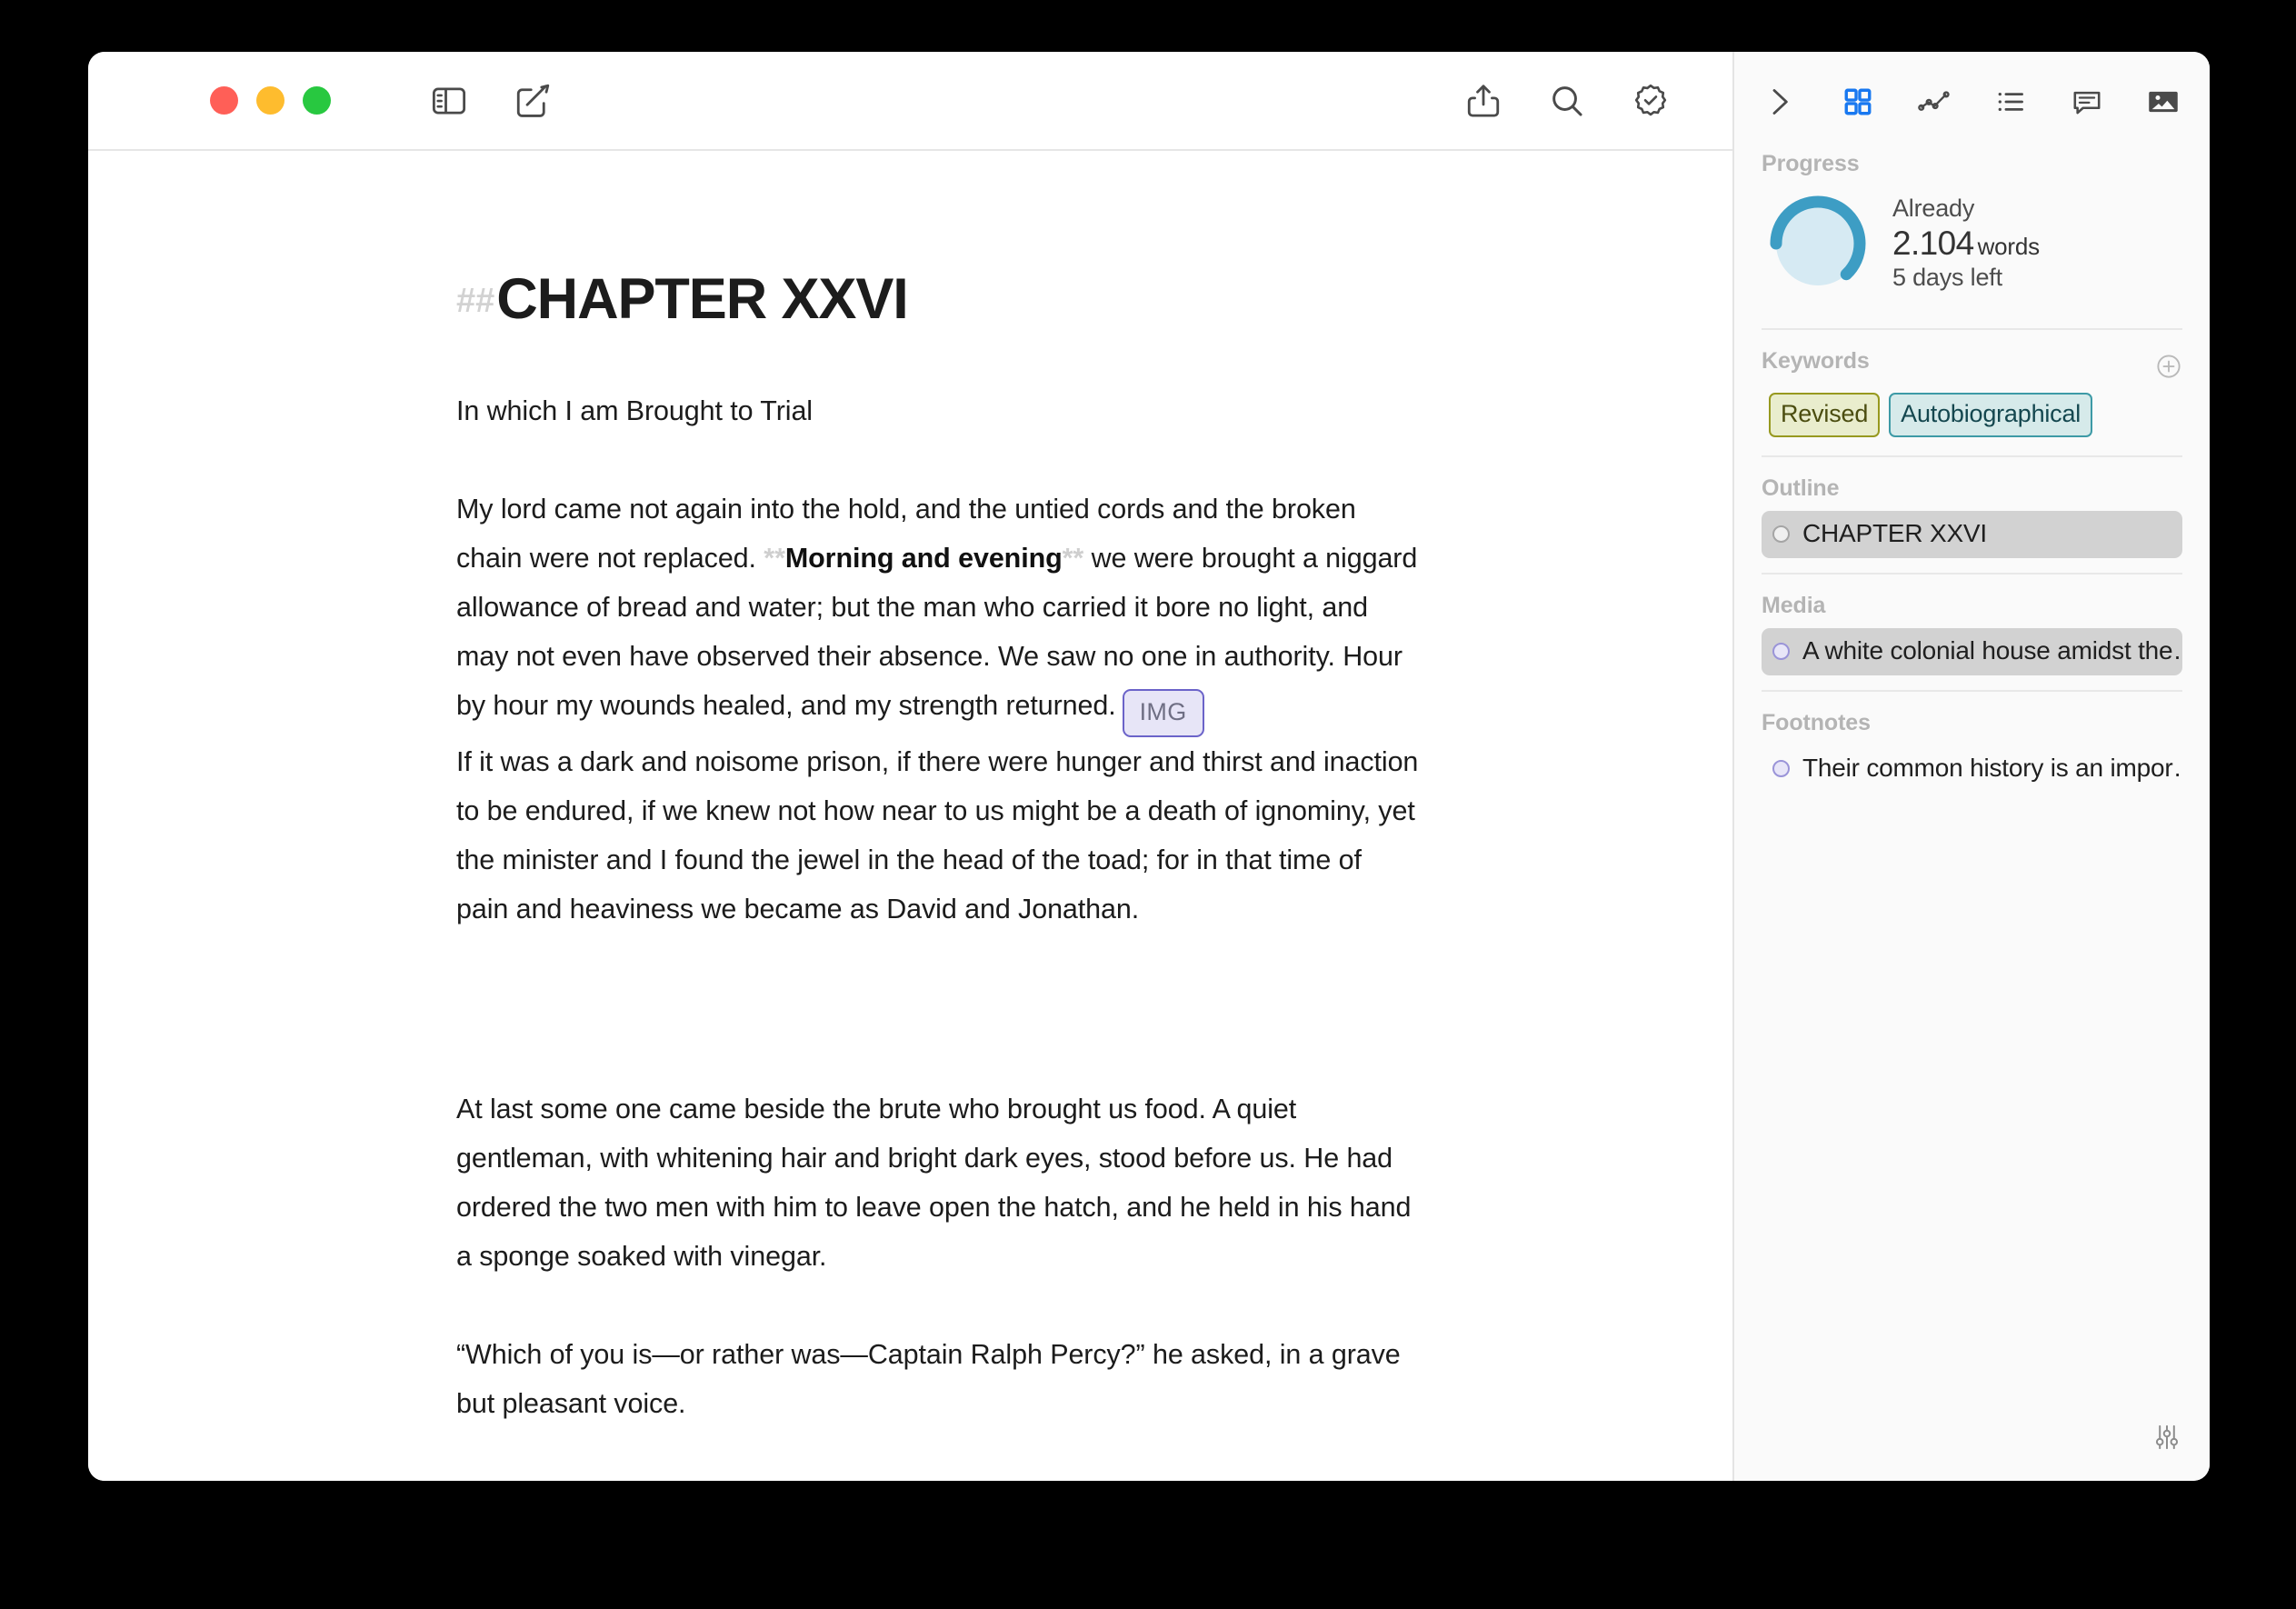  Describe the element at coordinates (1801, 488) in the screenshot. I see `outline-section-label: Outline` at that location.